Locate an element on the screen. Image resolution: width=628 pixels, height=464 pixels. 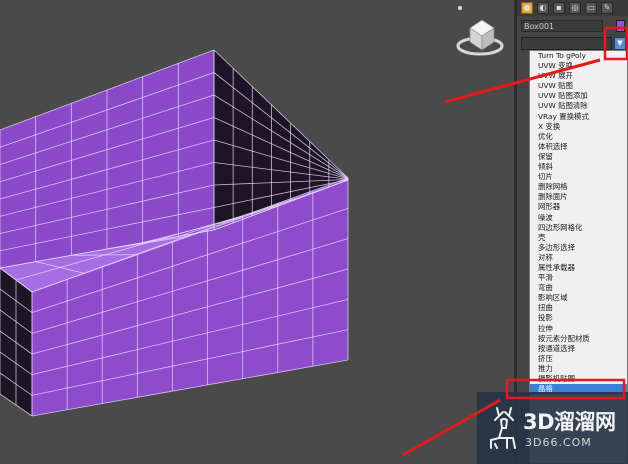
modifier-list-item: 扭曲 is located at coordinates (578, 308).